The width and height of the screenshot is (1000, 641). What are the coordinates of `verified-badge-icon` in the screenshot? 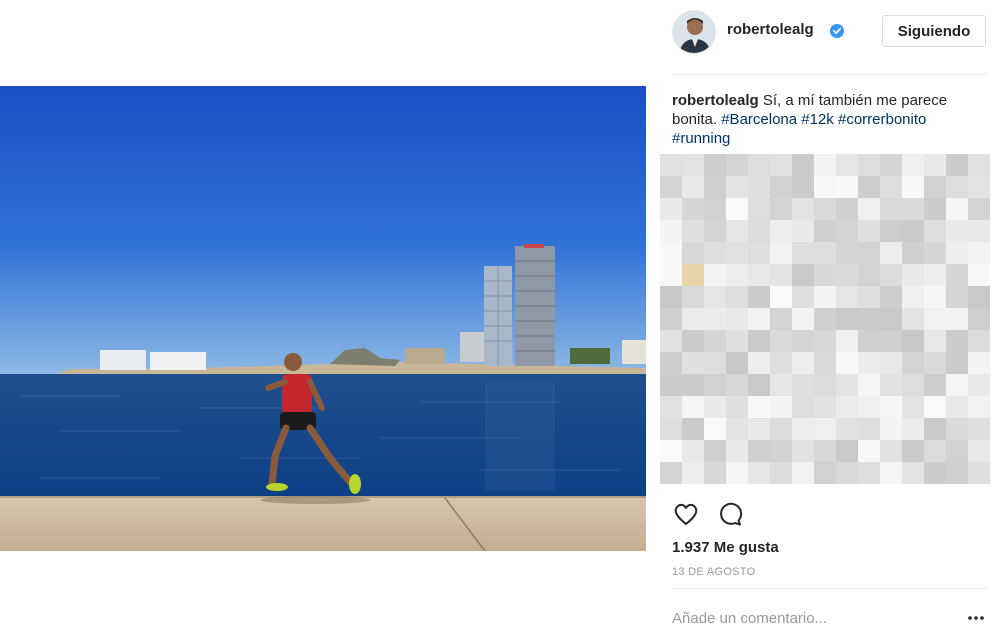 It's located at (837, 31).